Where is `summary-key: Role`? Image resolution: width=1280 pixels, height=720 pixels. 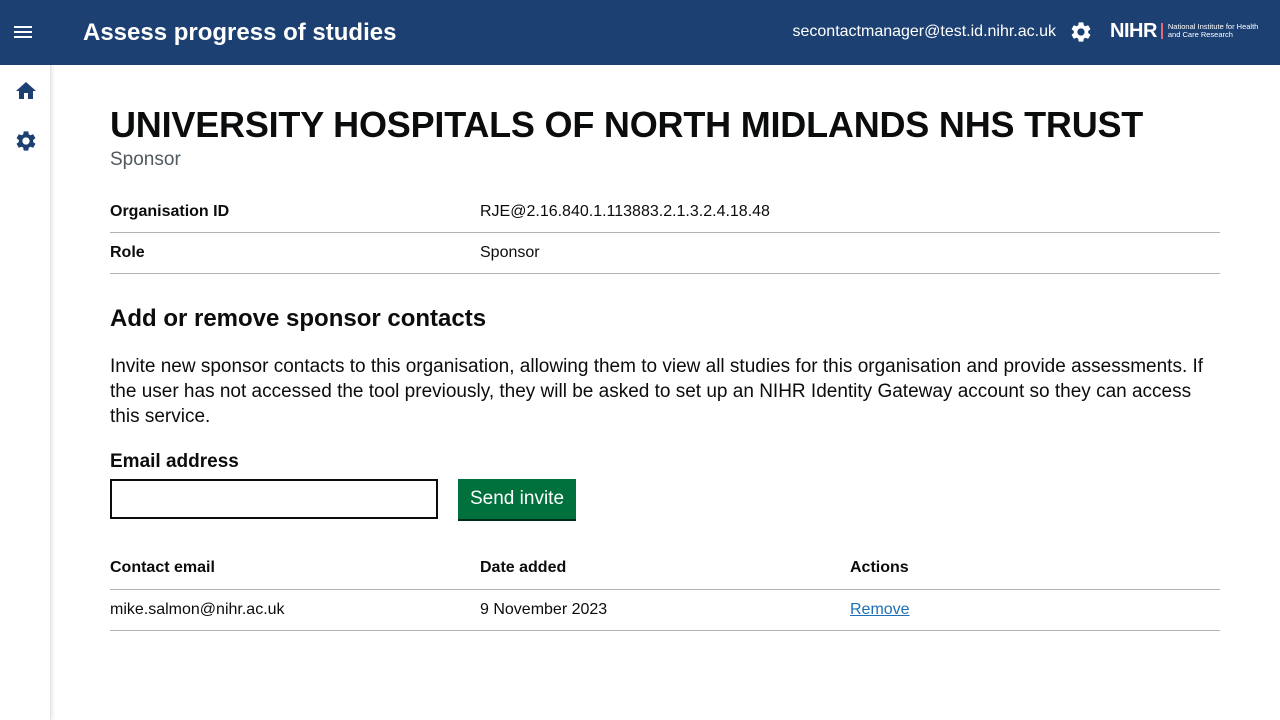
summary-key: Role is located at coordinates (127, 252).